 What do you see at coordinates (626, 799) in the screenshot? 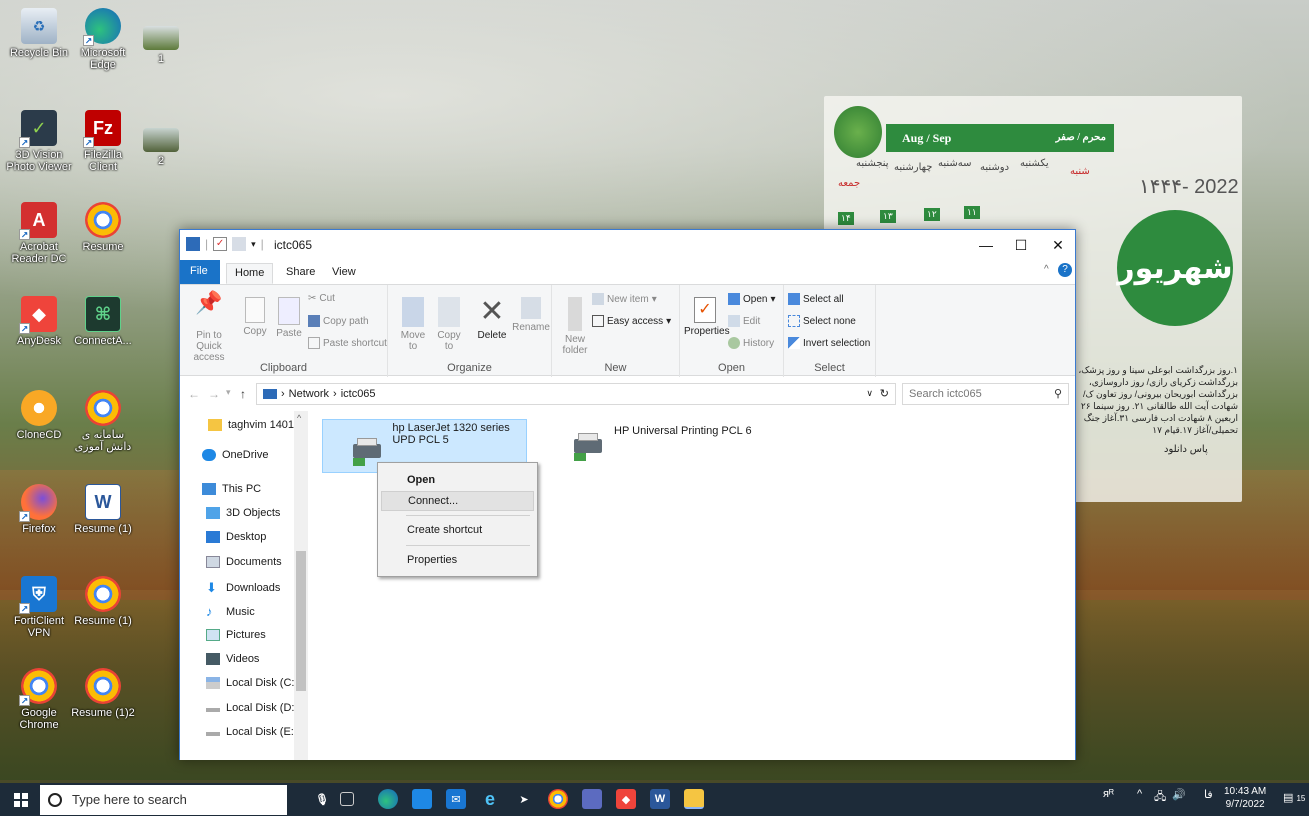
I see `anydesk-icon: ◆` at bounding box center [626, 799].